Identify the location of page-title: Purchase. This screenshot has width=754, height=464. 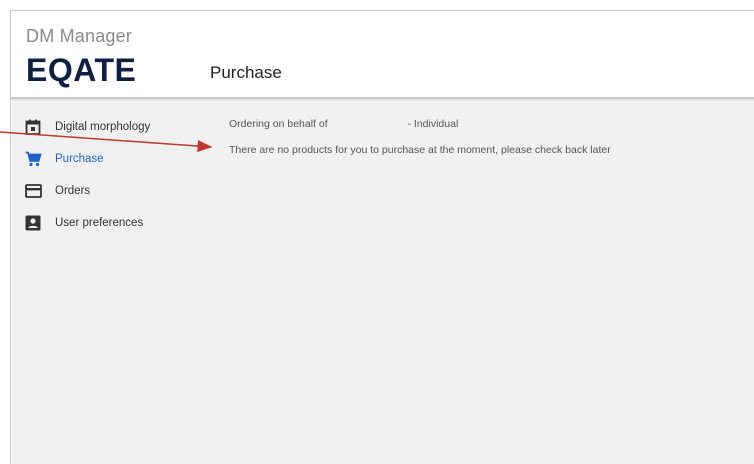
(246, 72).